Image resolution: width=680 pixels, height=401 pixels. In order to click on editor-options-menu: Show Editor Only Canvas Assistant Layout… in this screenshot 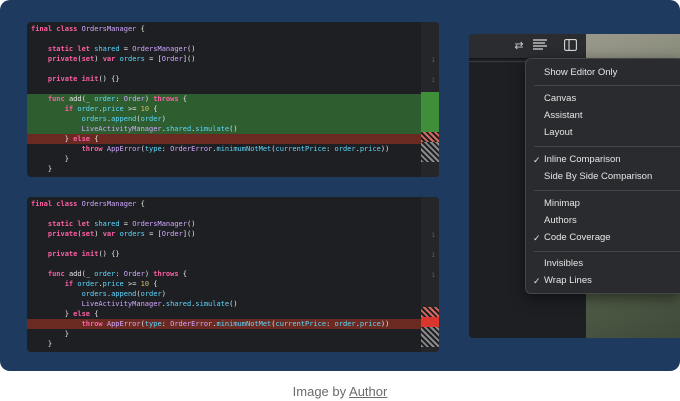, I will do `click(602, 176)`.